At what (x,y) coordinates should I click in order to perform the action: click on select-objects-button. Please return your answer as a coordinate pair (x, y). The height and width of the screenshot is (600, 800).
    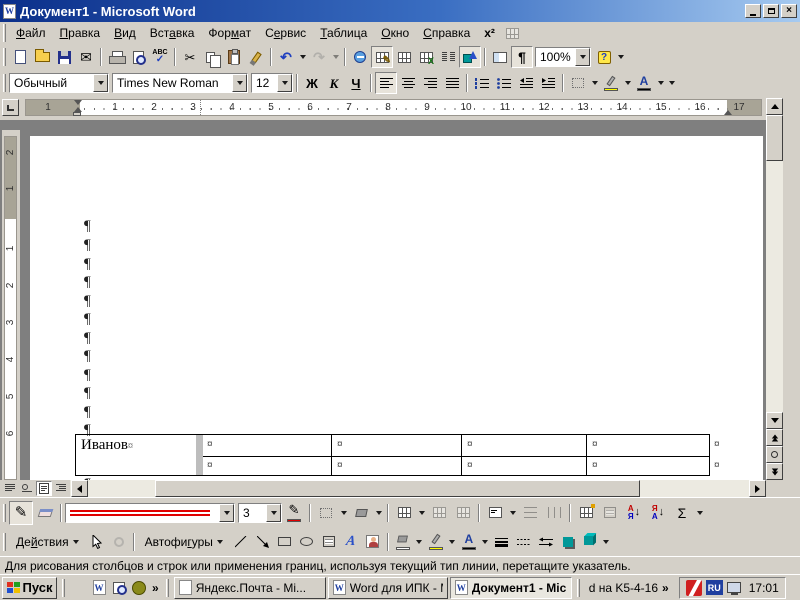
    Looking at the image, I should click on (97, 542).